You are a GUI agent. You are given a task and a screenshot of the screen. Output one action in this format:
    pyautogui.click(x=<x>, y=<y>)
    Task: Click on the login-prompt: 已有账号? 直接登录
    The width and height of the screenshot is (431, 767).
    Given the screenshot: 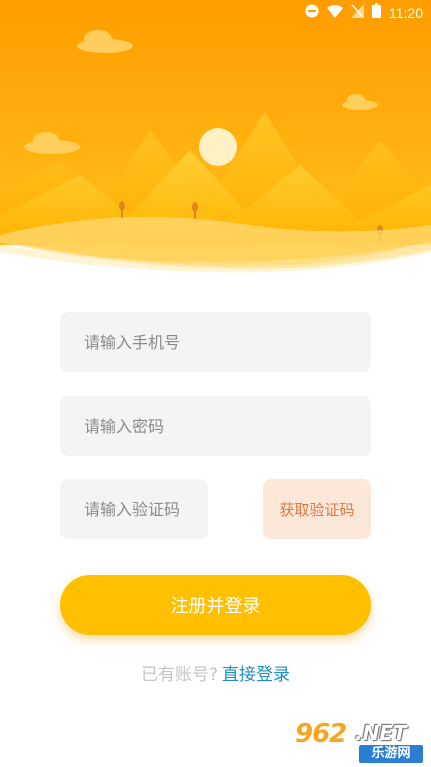 What is the action you would take?
    pyautogui.click(x=215, y=672)
    